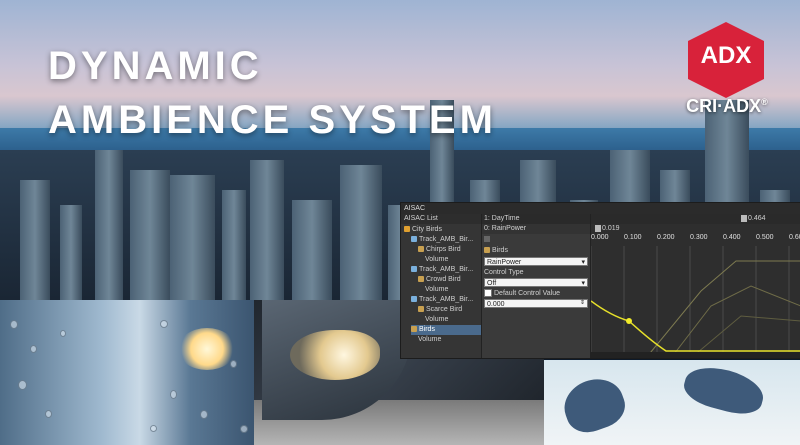 This screenshot has height=445, width=800. I want to click on x-axis-tick: 0.60, so click(794, 237).